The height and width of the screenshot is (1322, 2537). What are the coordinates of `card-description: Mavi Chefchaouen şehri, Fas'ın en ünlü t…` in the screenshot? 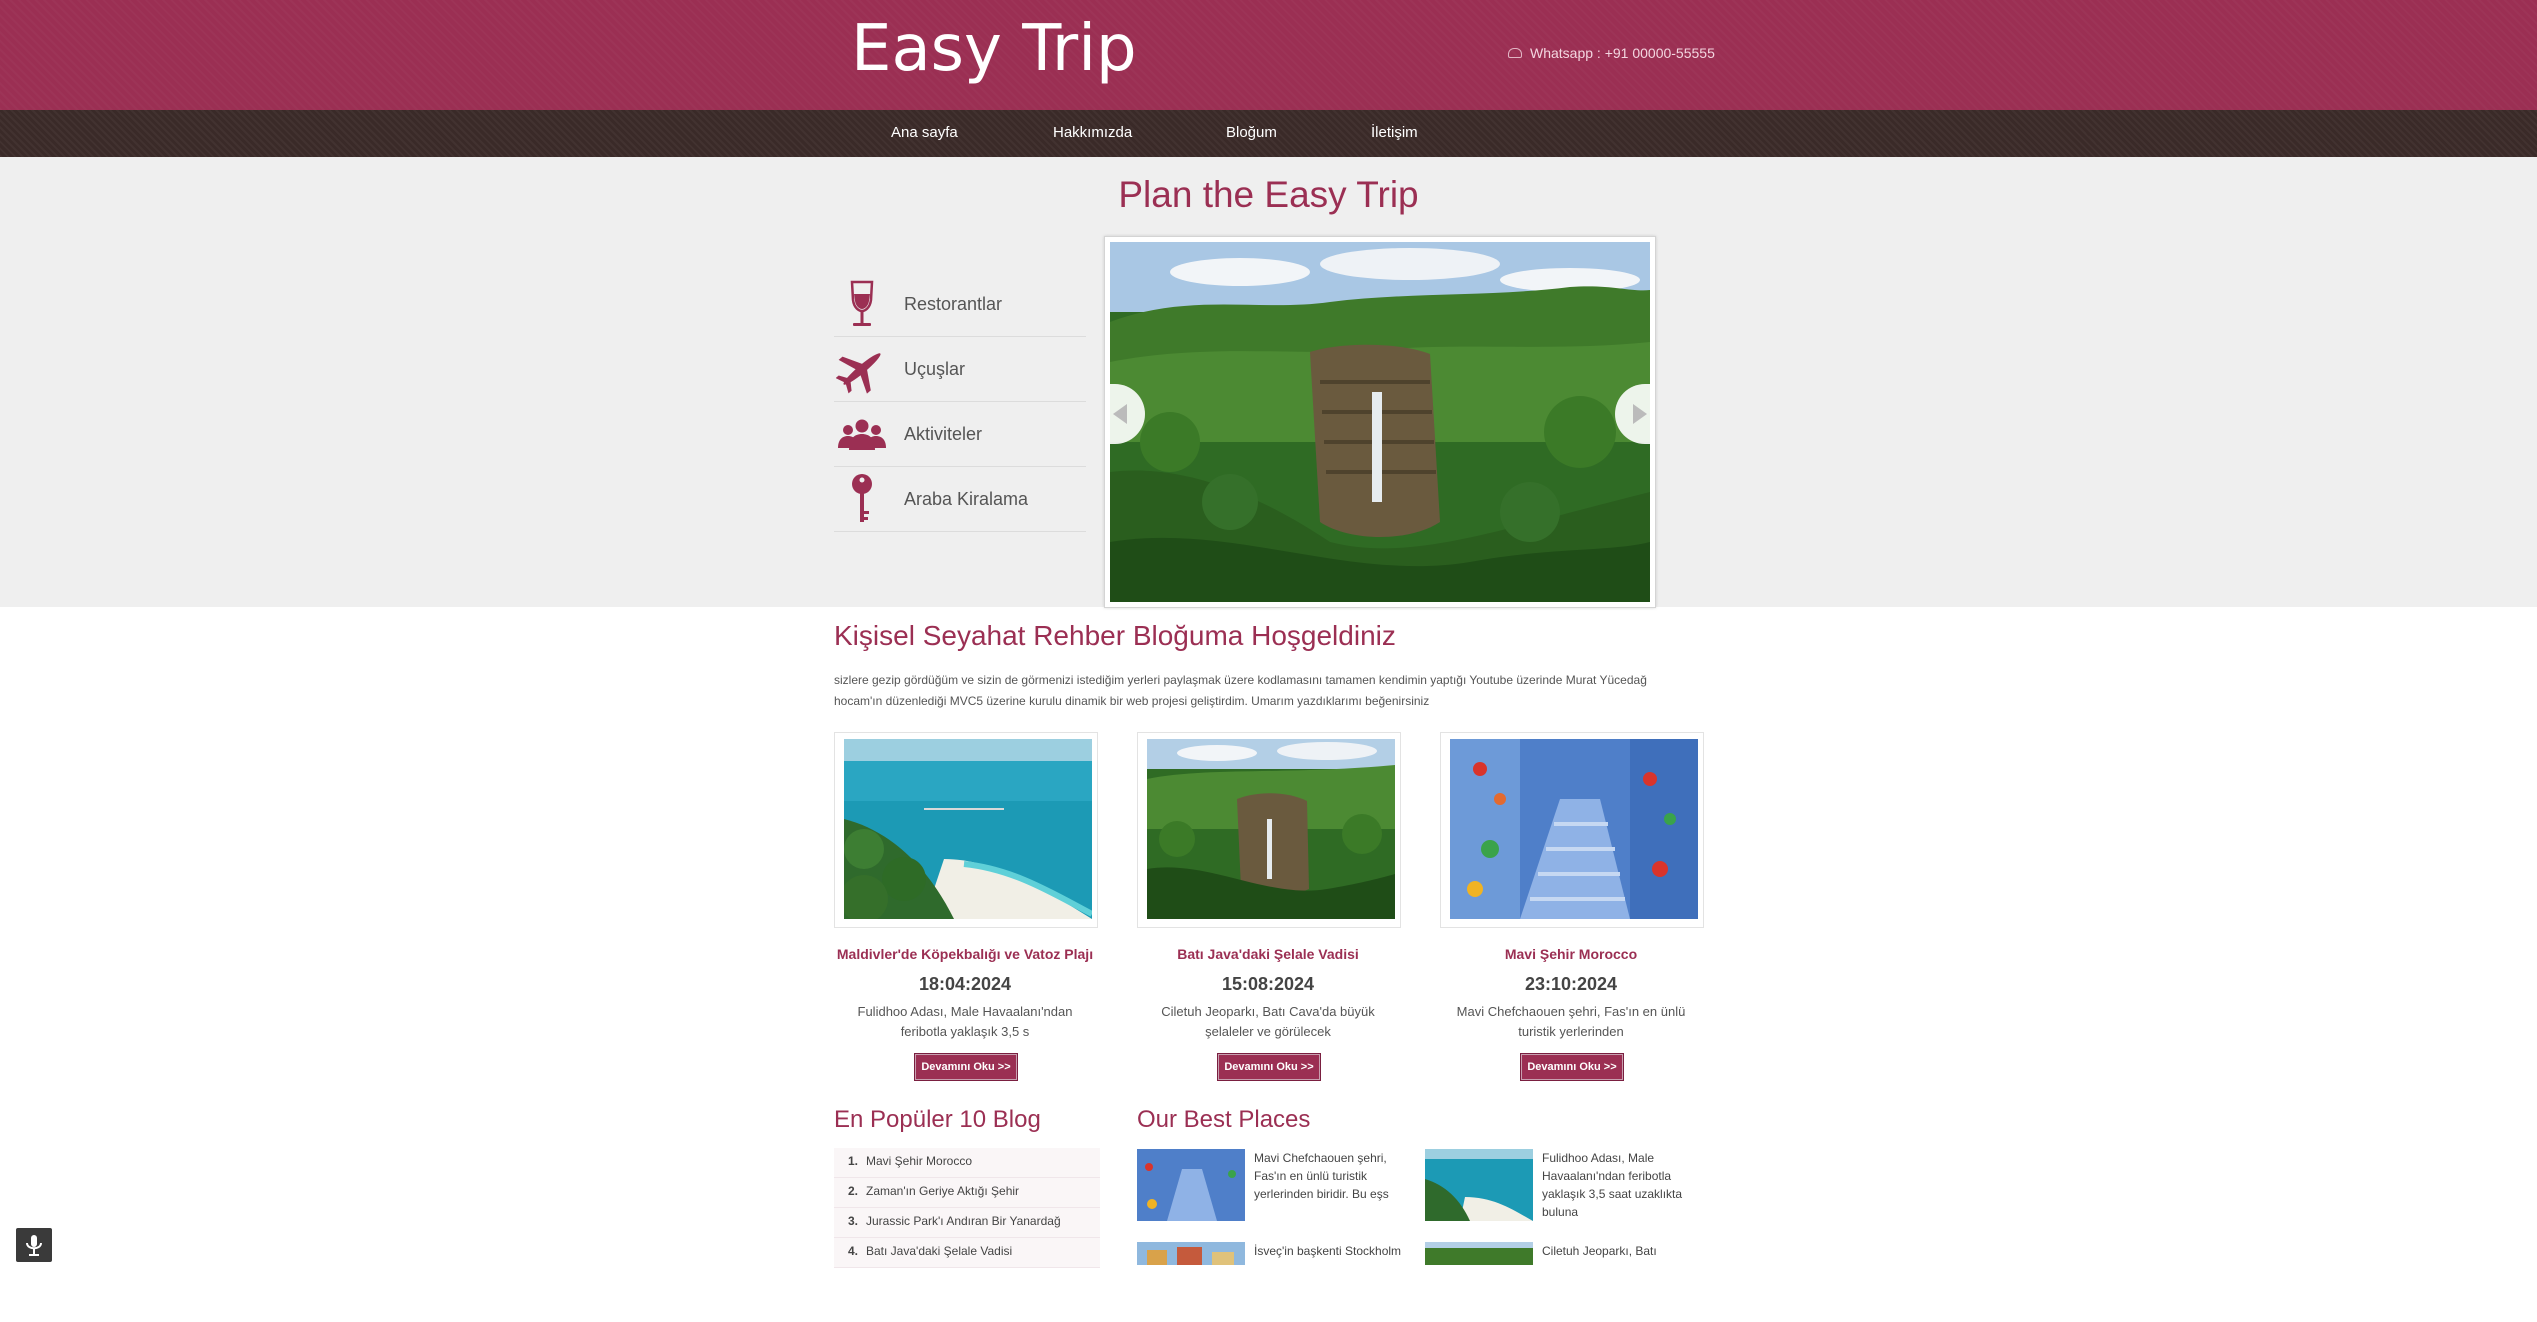 It's located at (1571, 1021).